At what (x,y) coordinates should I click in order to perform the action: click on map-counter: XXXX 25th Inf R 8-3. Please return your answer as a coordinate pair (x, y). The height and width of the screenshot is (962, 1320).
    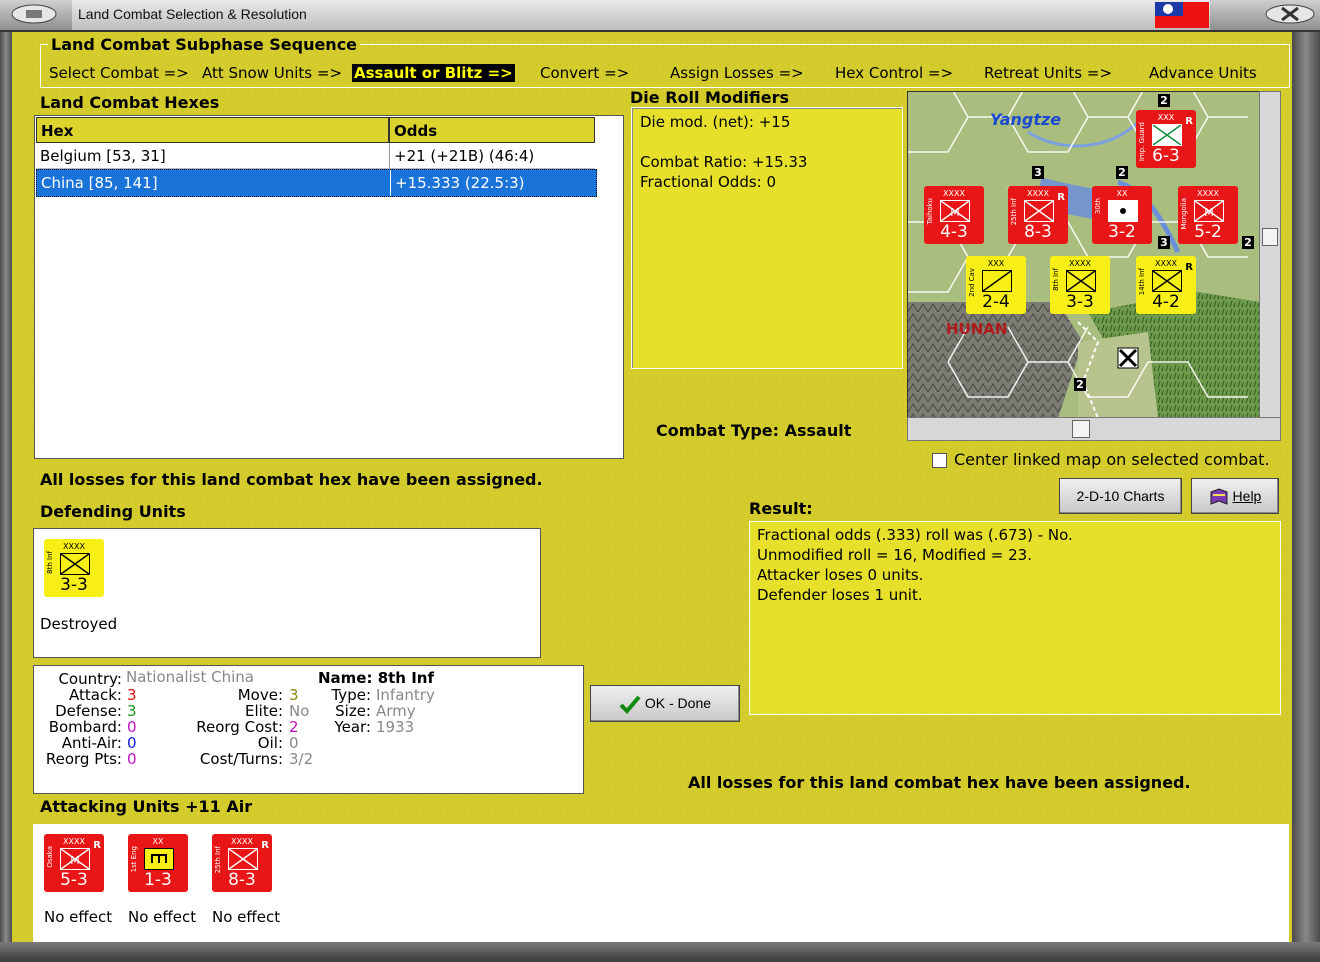
    Looking at the image, I should click on (1038, 215).